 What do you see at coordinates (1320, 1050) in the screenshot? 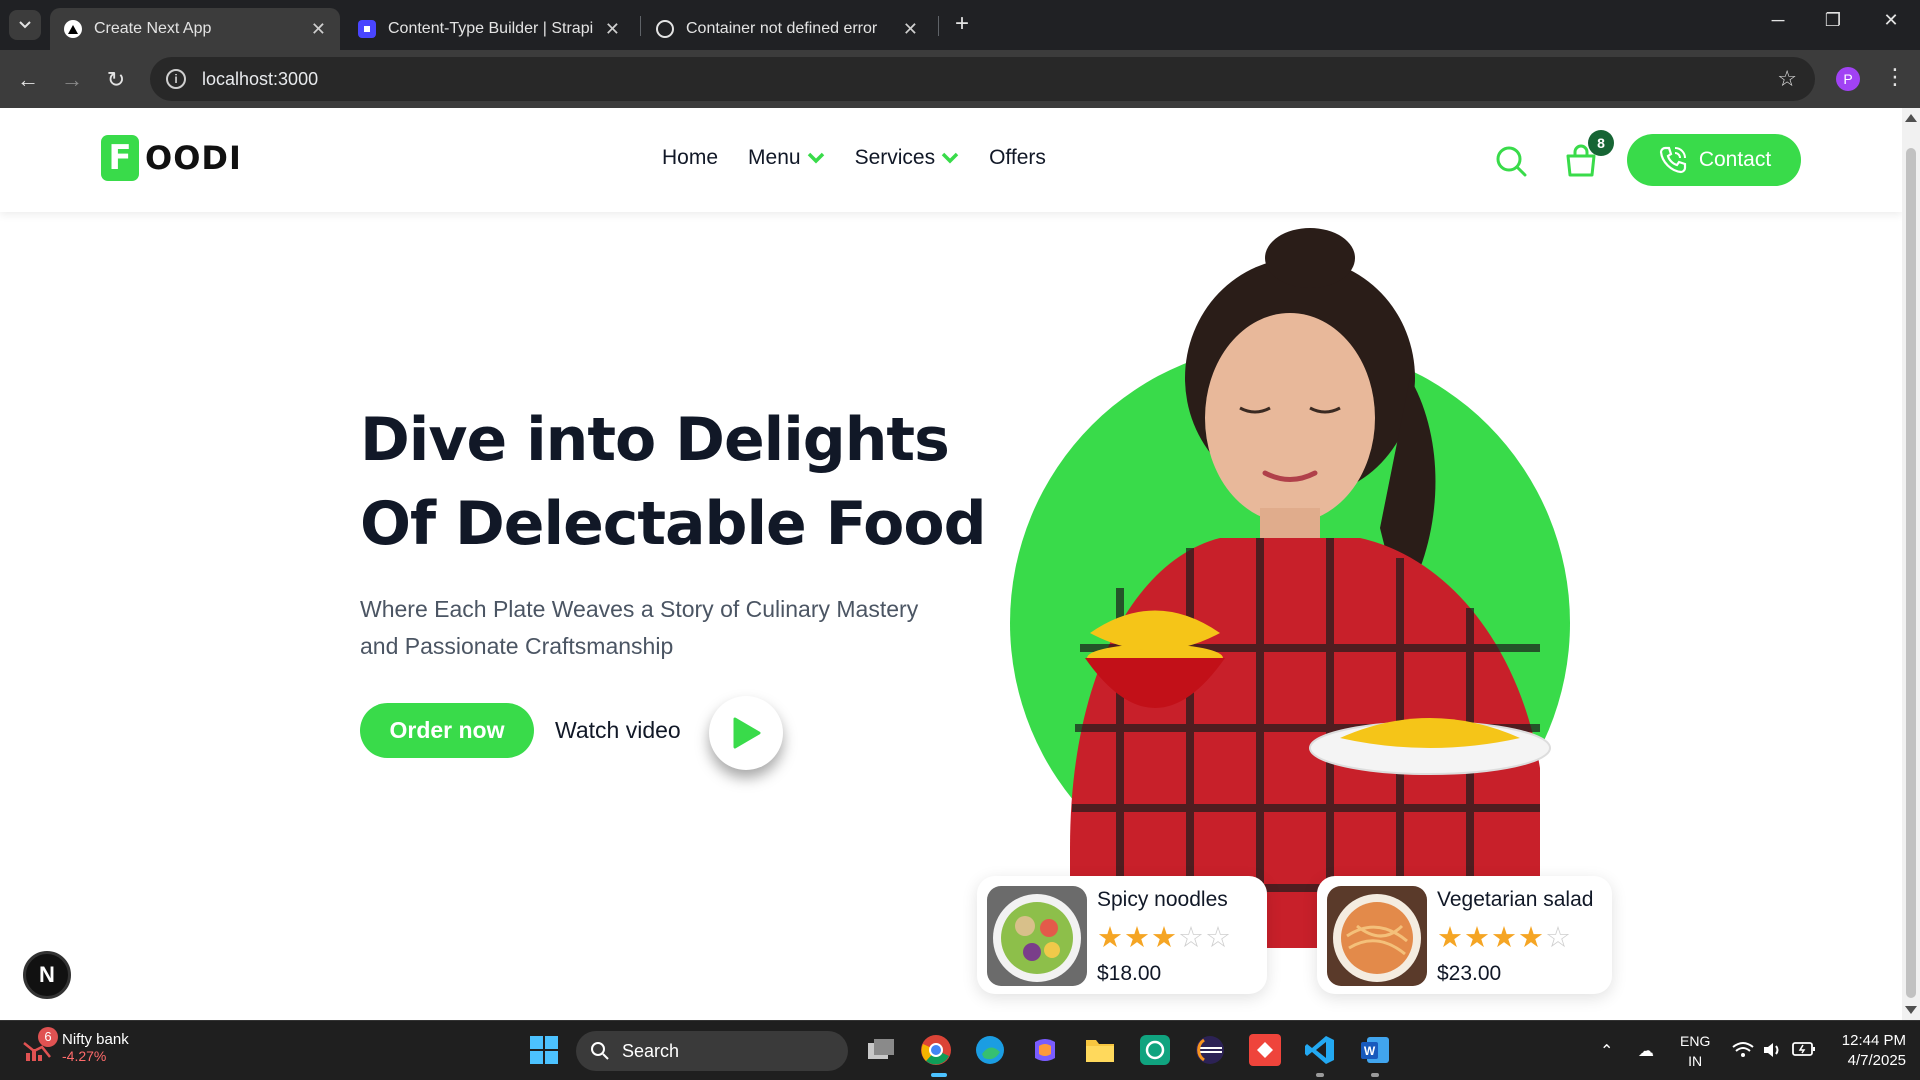
I see `vscode-icon` at bounding box center [1320, 1050].